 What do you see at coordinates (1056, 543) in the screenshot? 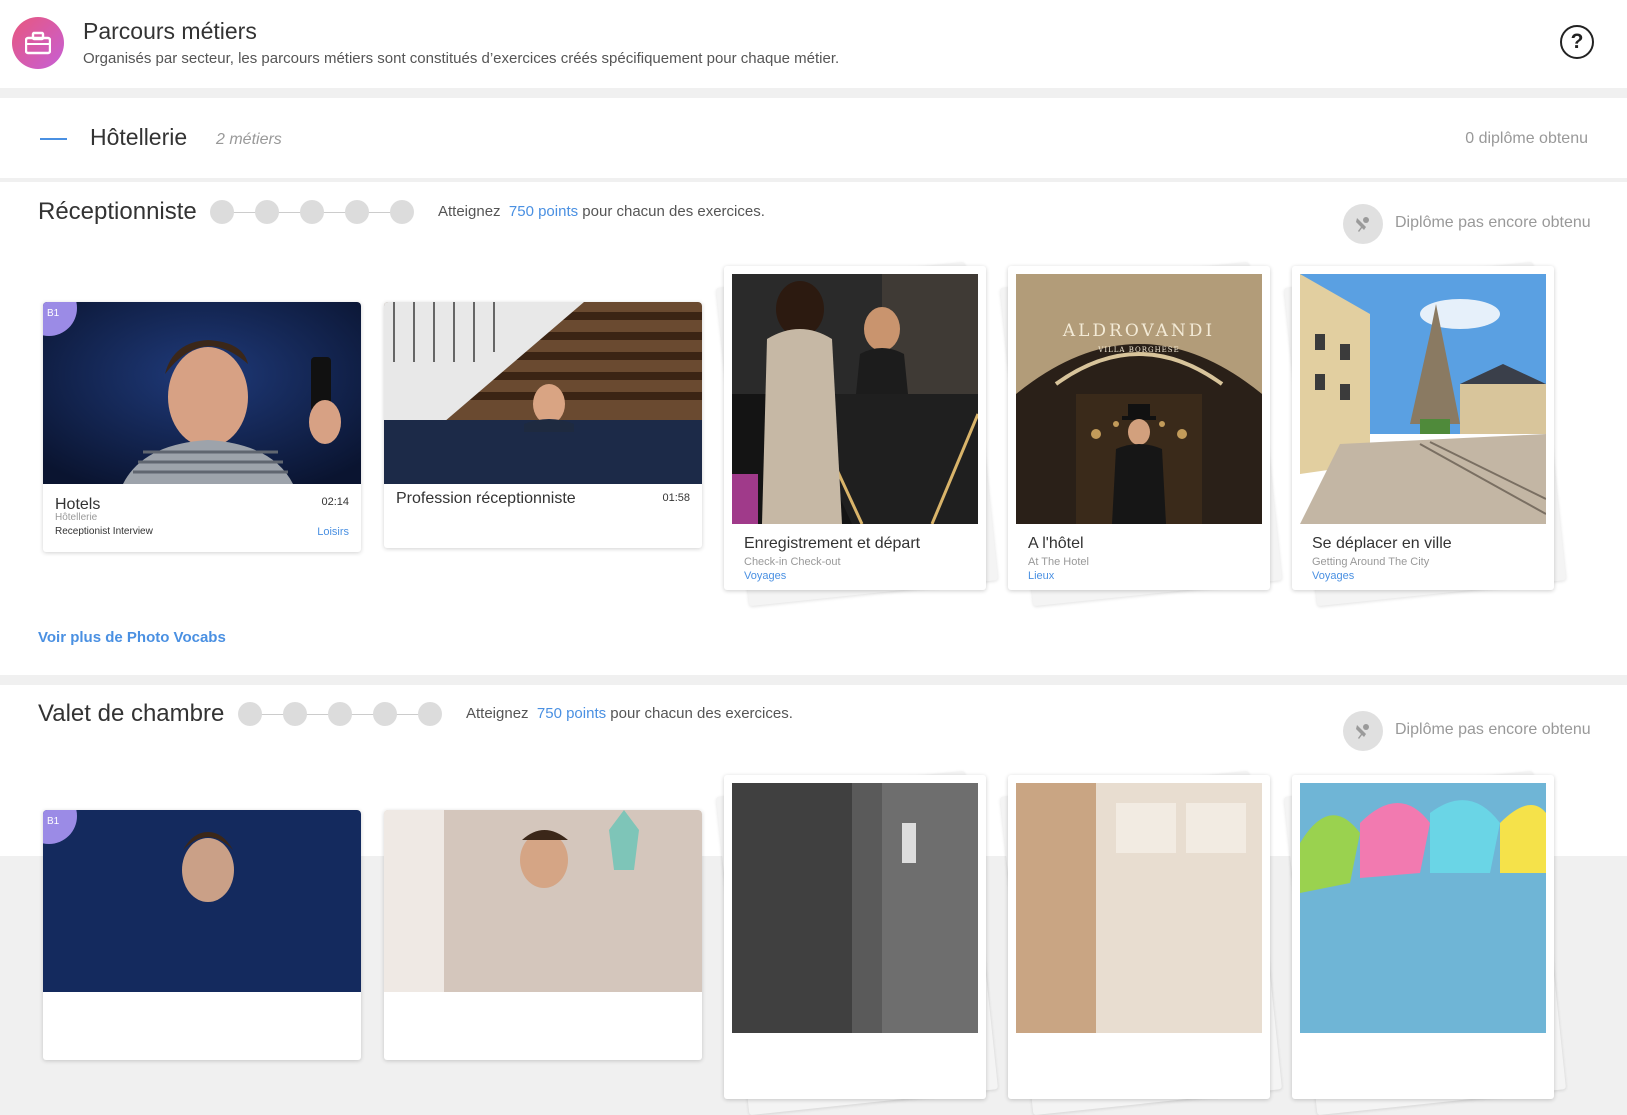
I see `photo-title: A l'hôtel` at bounding box center [1056, 543].